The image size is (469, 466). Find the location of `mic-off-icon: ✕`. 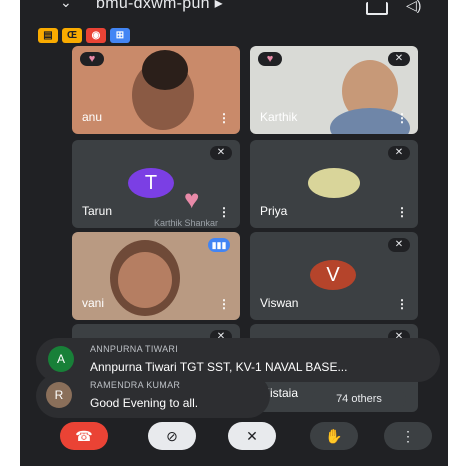

mic-off-icon: ✕ is located at coordinates (252, 436).